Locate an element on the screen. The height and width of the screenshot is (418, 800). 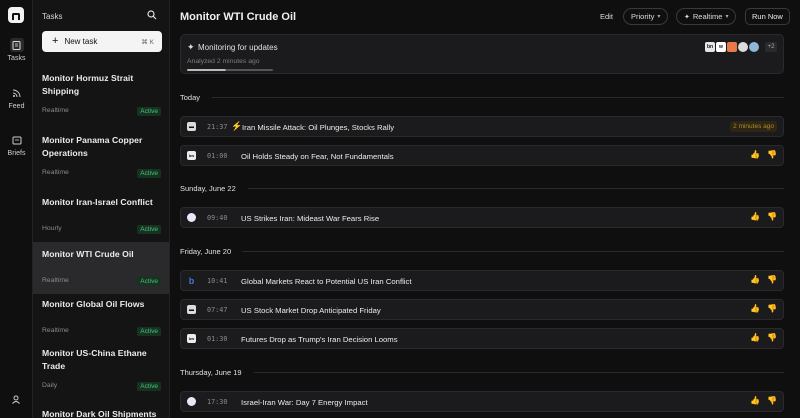
task-title: Monitor Hormuz Strait Shipping is located at coordinates (88, 84).